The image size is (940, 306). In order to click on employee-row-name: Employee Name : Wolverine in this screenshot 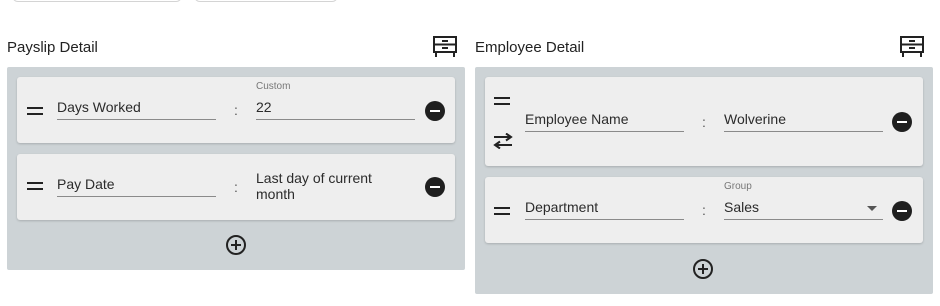, I will do `click(704, 121)`.